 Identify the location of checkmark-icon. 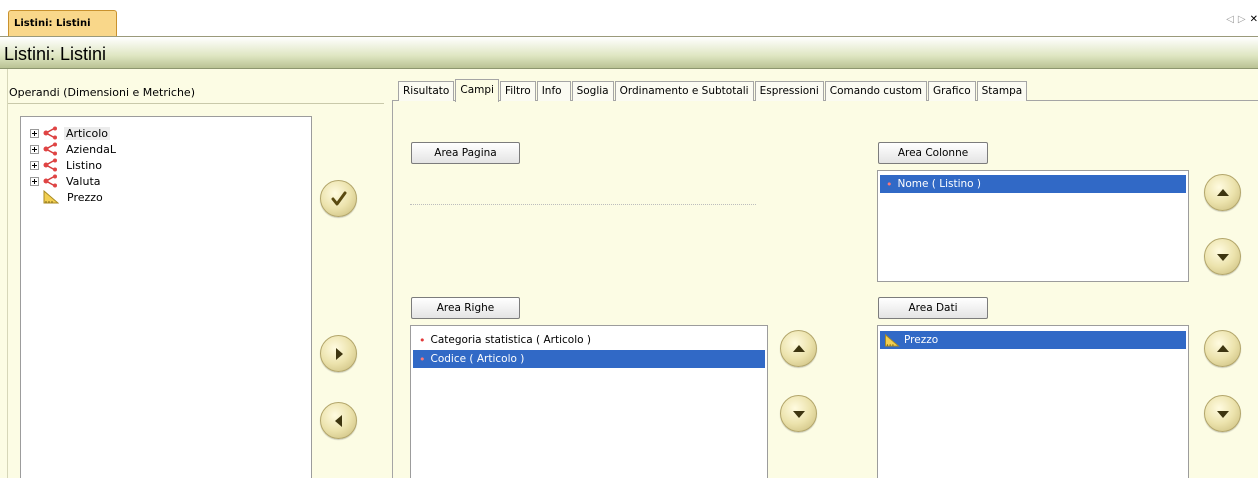
(338, 198).